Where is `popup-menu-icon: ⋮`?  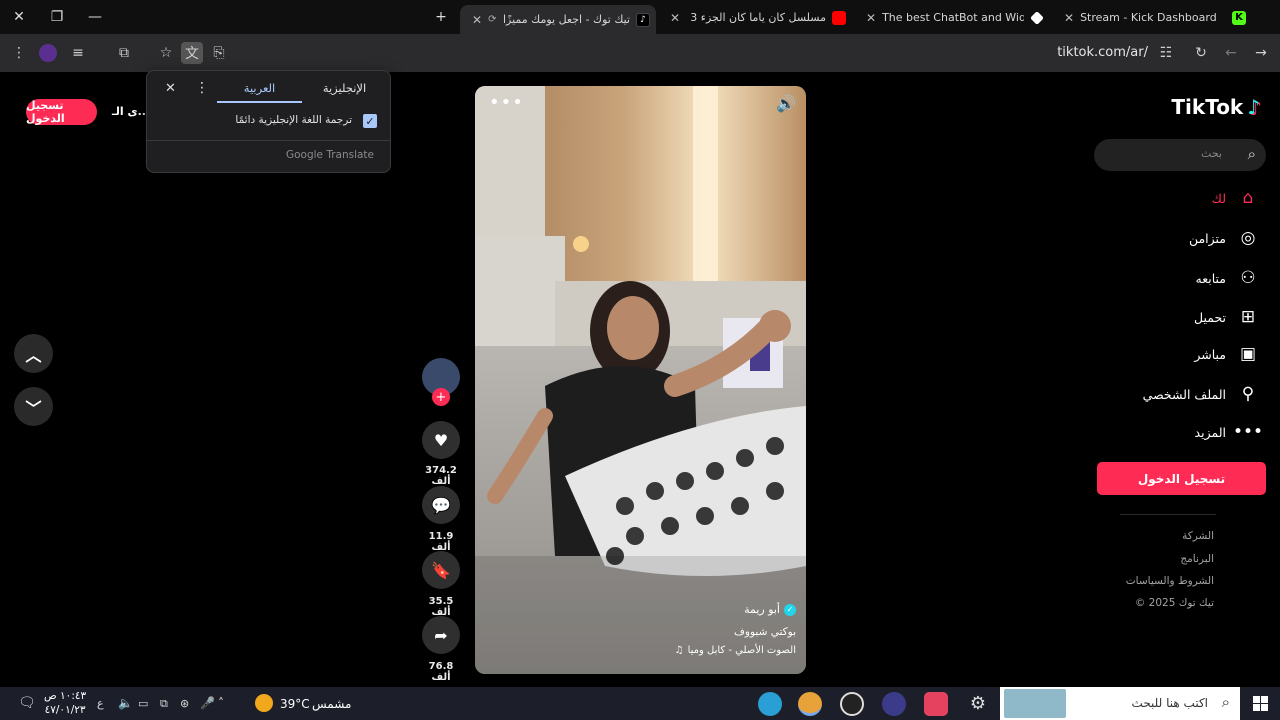
popup-menu-icon: ⋮ is located at coordinates (202, 88).